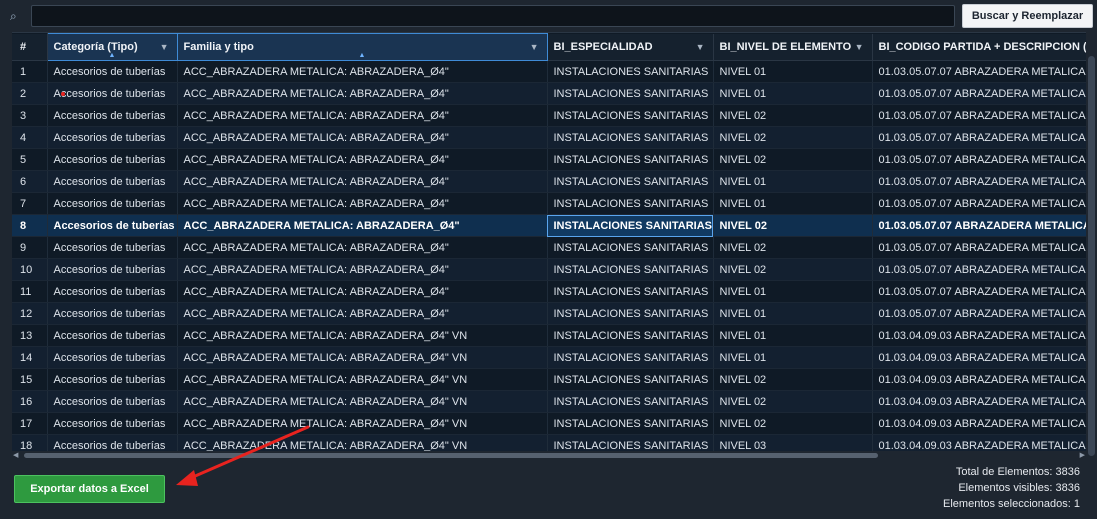  I want to click on cell-index: 9, so click(30, 247).